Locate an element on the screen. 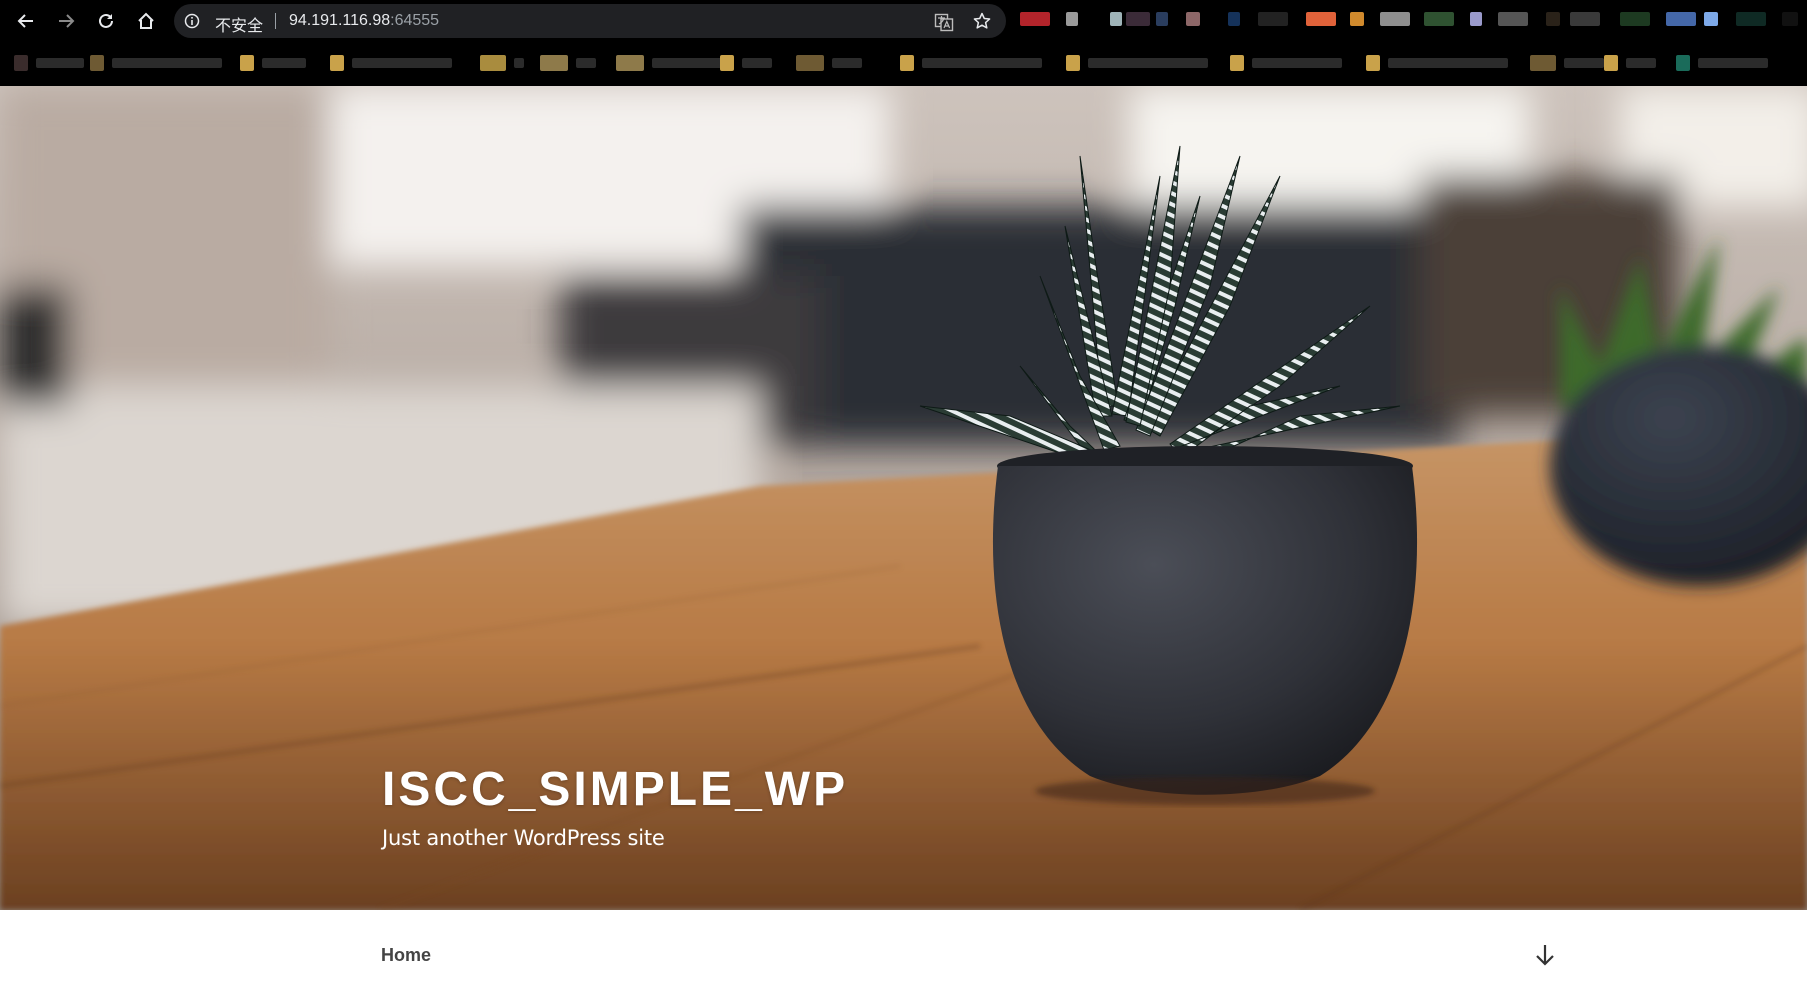 The width and height of the screenshot is (1807, 993). address-bar: 不安全 94.191.116.98:64555 is located at coordinates (590, 21).